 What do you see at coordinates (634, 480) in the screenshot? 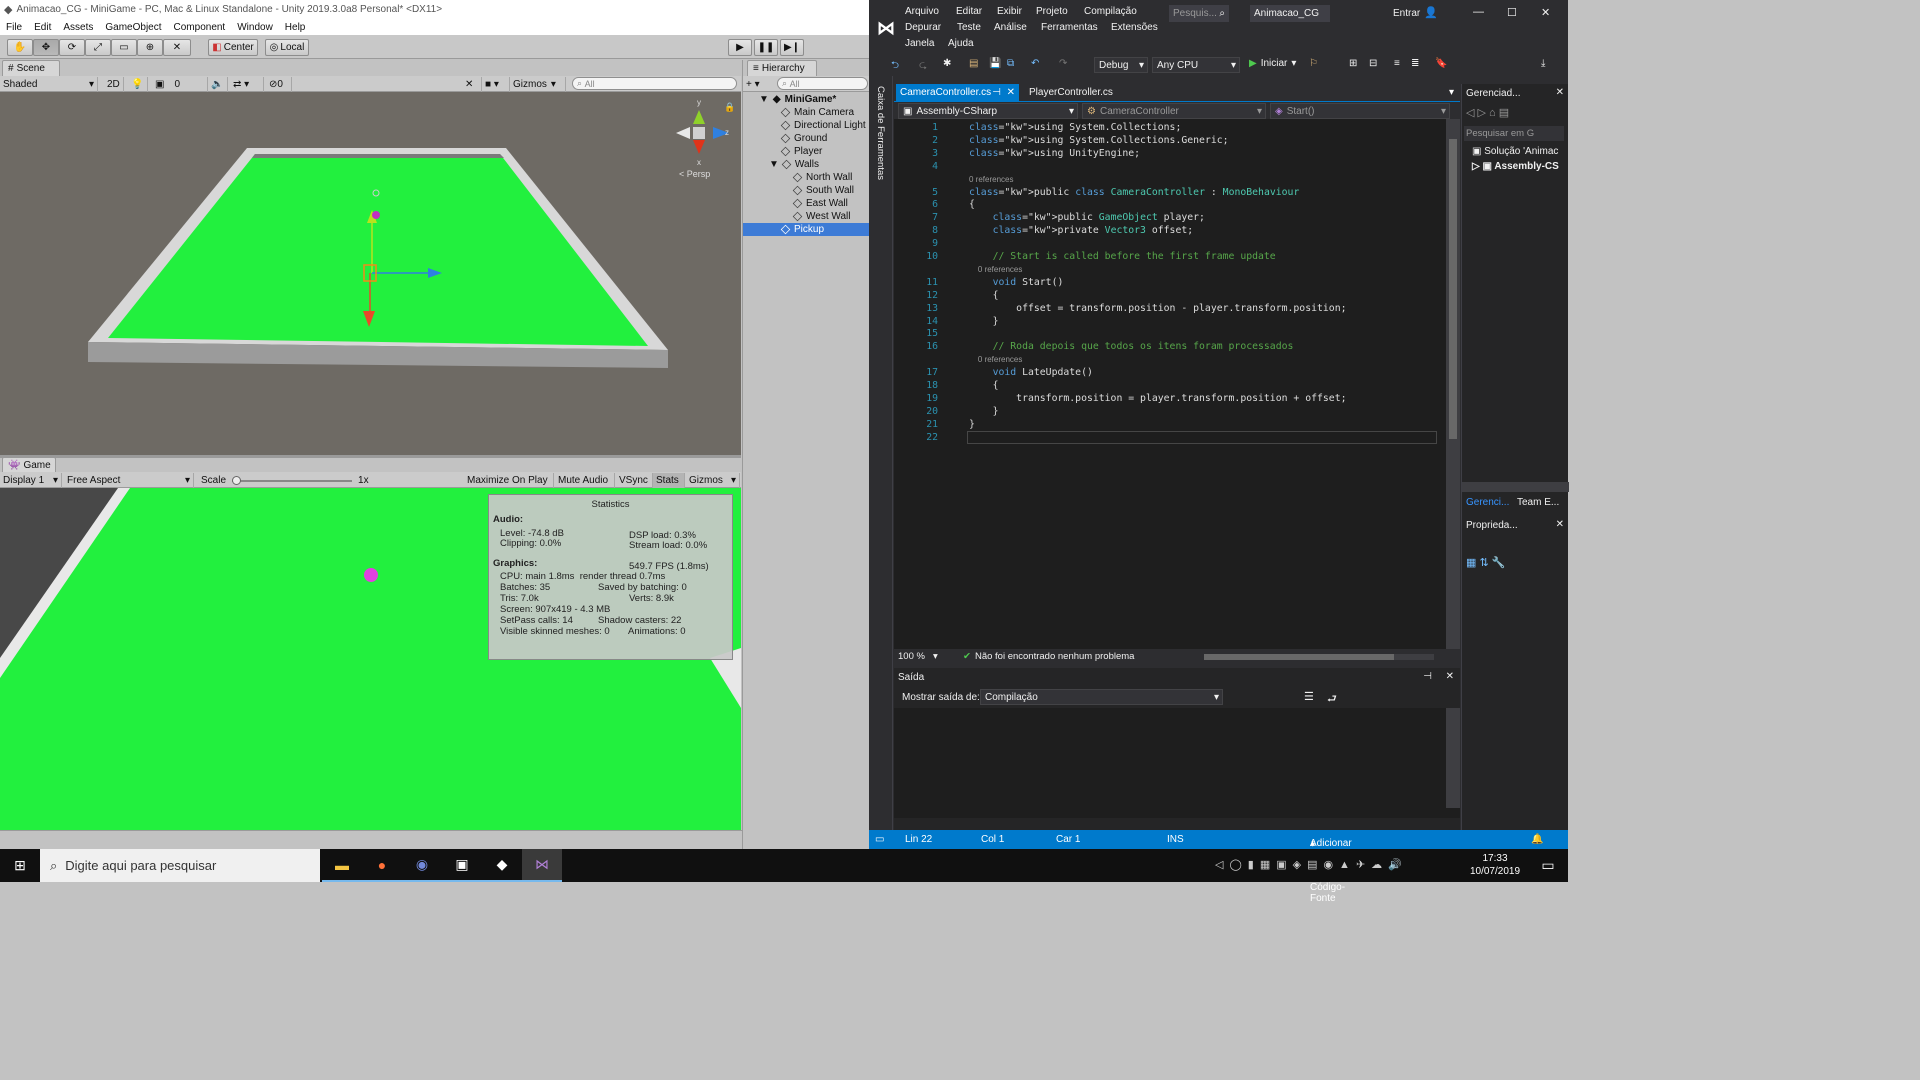
I see `vsync-toggle: VSync` at bounding box center [634, 480].